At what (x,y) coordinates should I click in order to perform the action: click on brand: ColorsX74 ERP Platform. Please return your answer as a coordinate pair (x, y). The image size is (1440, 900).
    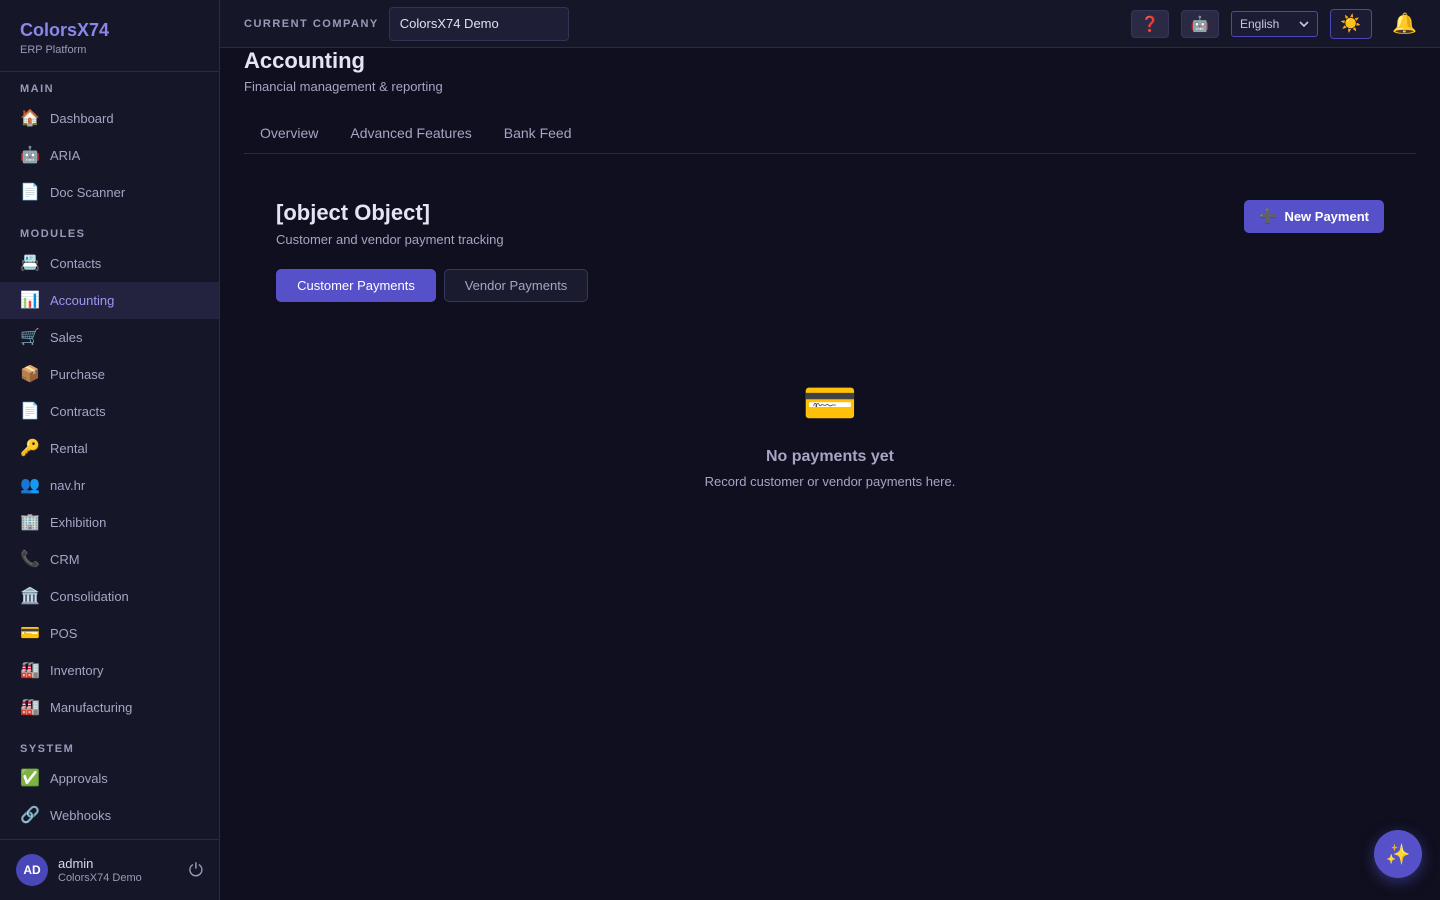
    Looking at the image, I should click on (109, 36).